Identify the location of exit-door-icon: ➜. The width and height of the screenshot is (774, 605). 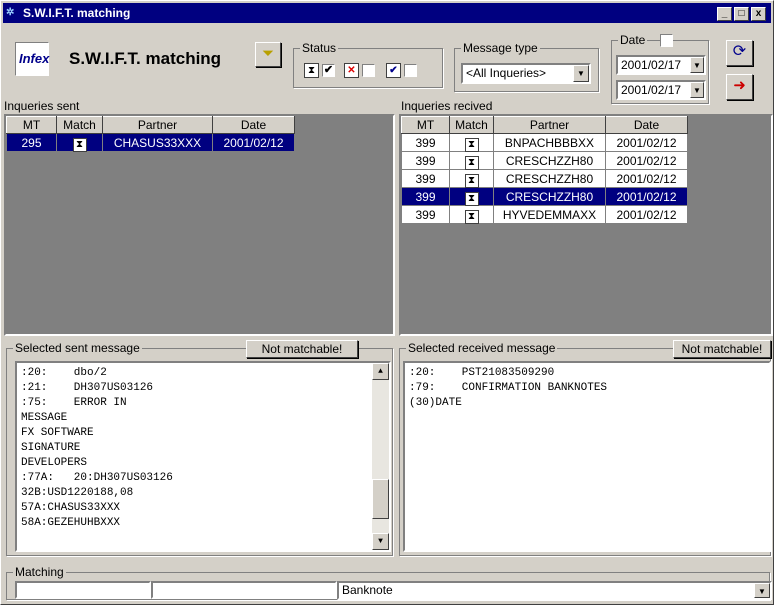
(739, 85).